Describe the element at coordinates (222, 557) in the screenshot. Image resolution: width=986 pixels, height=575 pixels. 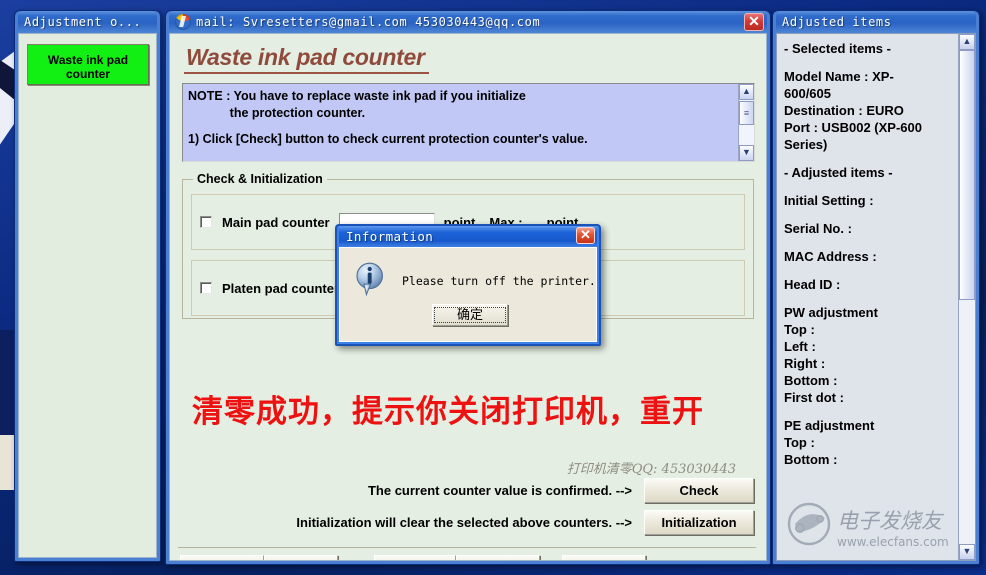
I see `get-status-button: Get Status` at that location.